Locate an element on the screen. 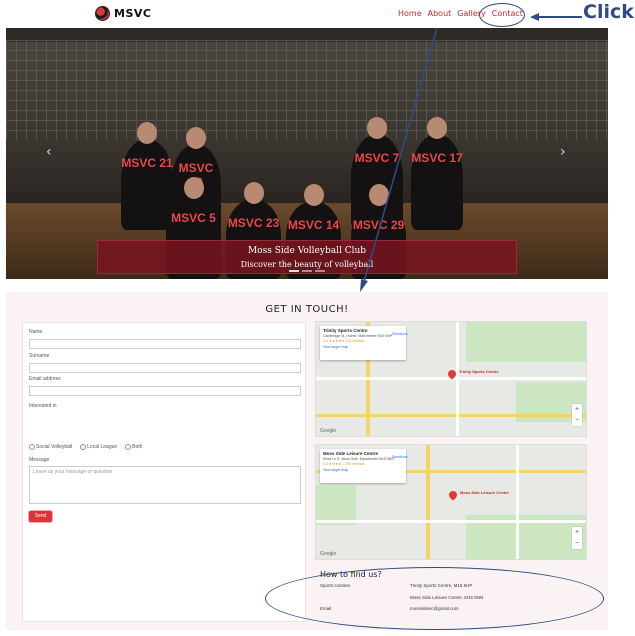 The height and width of the screenshot is (636, 635). brand-logo: MSVC is located at coordinates (123, 13).